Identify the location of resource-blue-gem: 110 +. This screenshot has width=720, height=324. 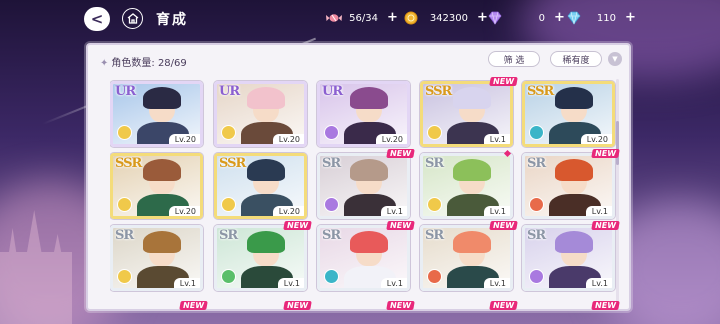
(601, 18).